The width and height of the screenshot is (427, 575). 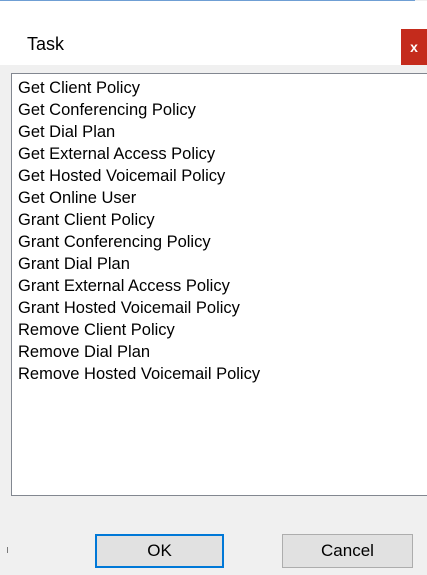 I want to click on list-item: Remove Client Policy, so click(x=96, y=330).